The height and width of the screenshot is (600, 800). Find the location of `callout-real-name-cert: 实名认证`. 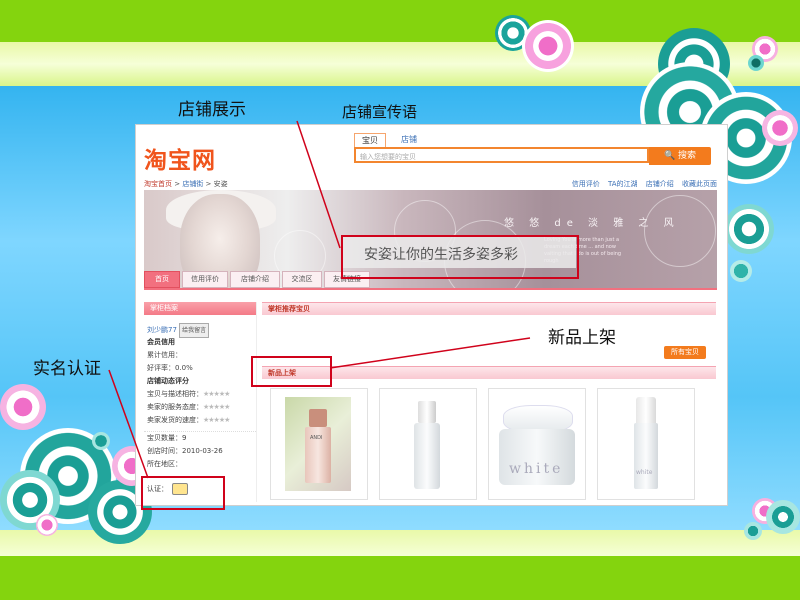

callout-real-name-cert: 实名认证 is located at coordinates (67, 369).